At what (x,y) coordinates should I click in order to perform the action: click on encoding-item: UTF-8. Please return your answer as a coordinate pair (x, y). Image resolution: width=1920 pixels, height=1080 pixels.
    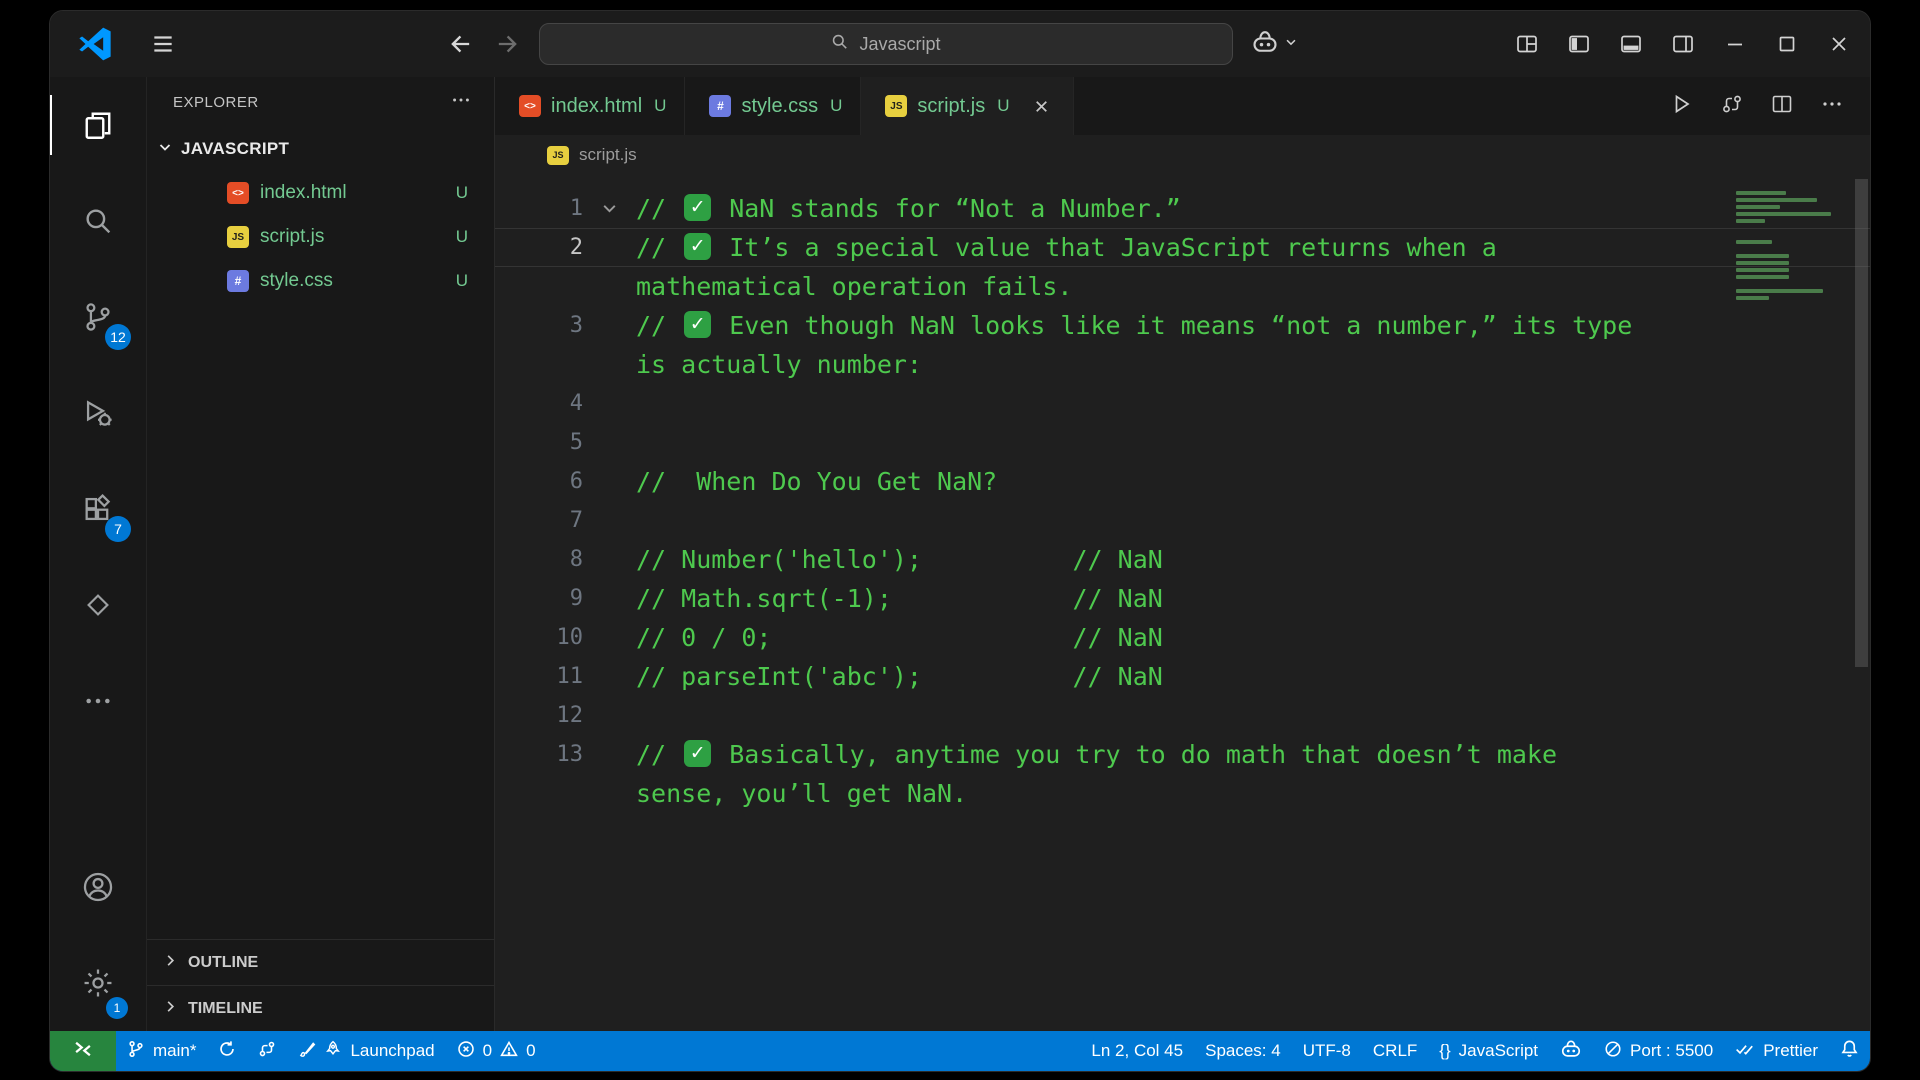
    Looking at the image, I should click on (1327, 1051).